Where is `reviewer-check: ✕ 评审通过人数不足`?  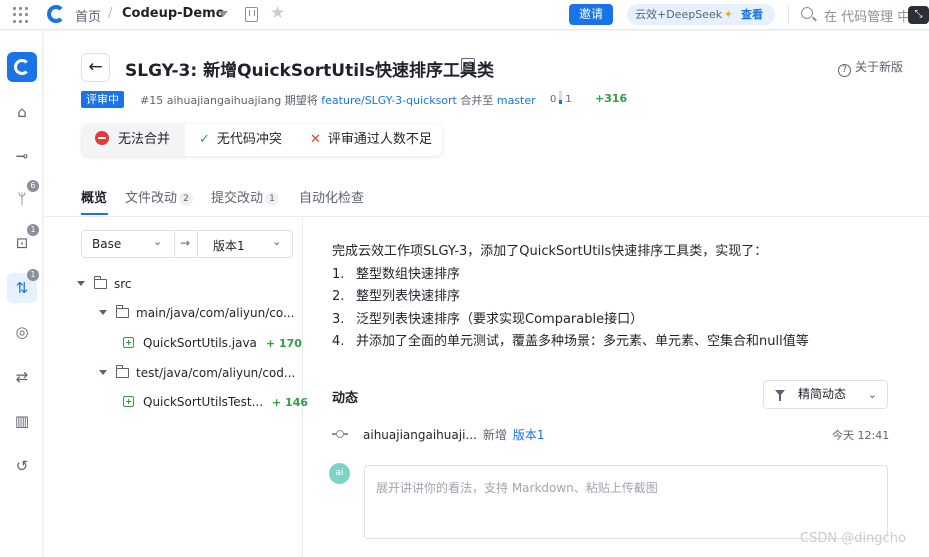 reviewer-check: ✕ 评审通过人数不足 is located at coordinates (371, 140).